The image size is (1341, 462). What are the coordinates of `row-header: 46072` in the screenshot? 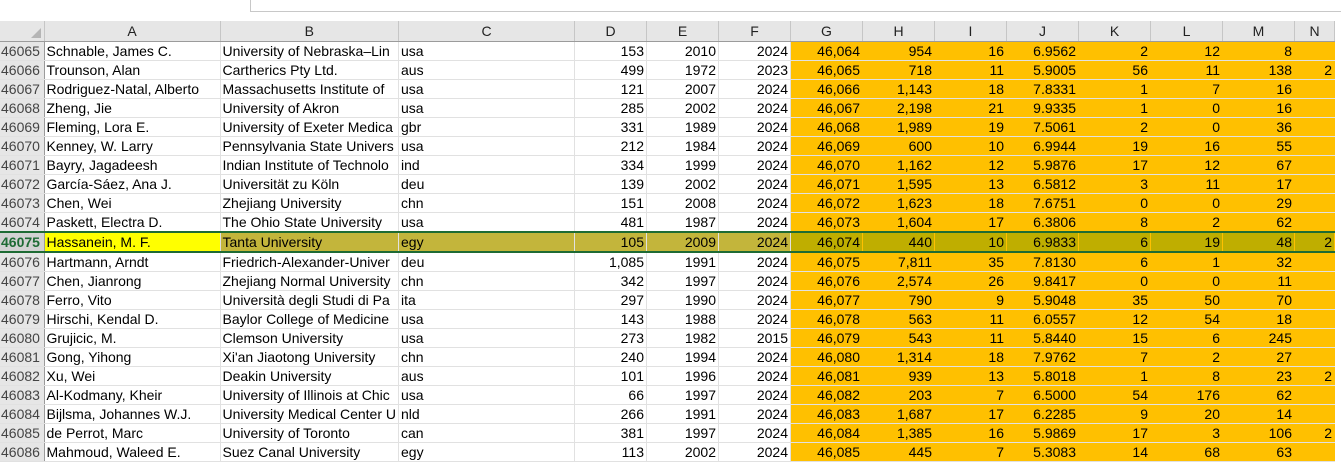 It's located at (22, 184).